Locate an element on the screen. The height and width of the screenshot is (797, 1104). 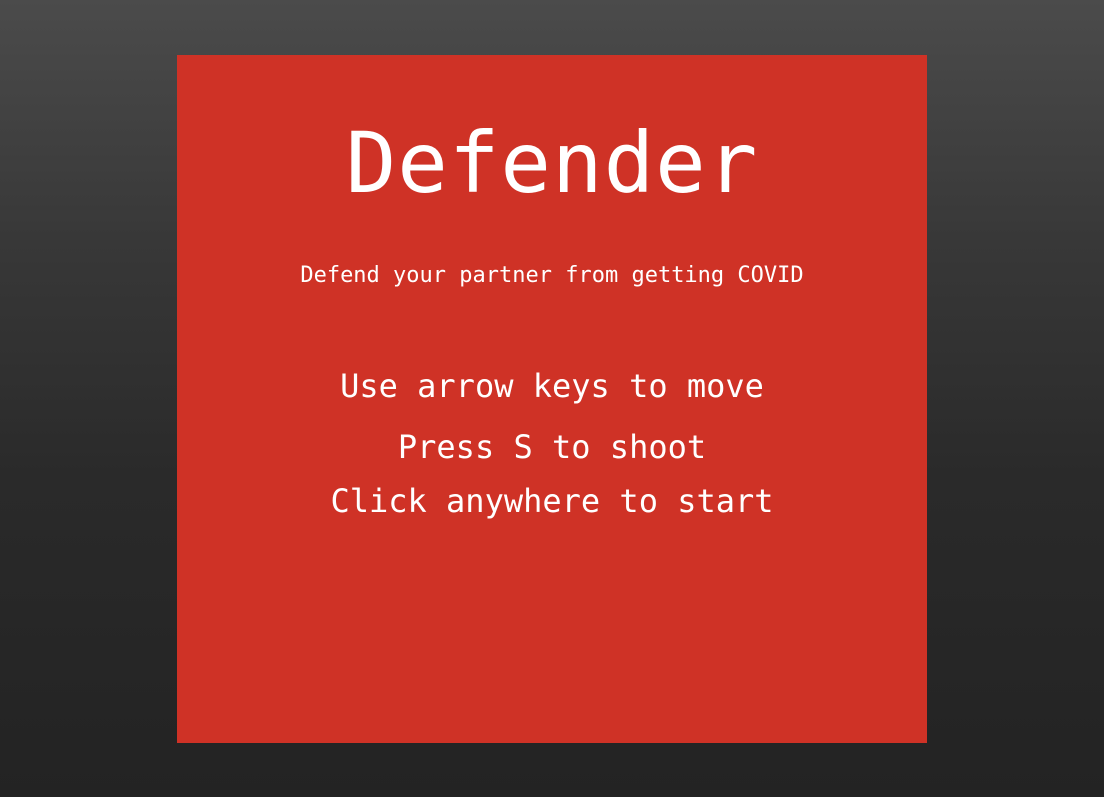
shoot-instruction: Press S to shoot is located at coordinates (552, 447).